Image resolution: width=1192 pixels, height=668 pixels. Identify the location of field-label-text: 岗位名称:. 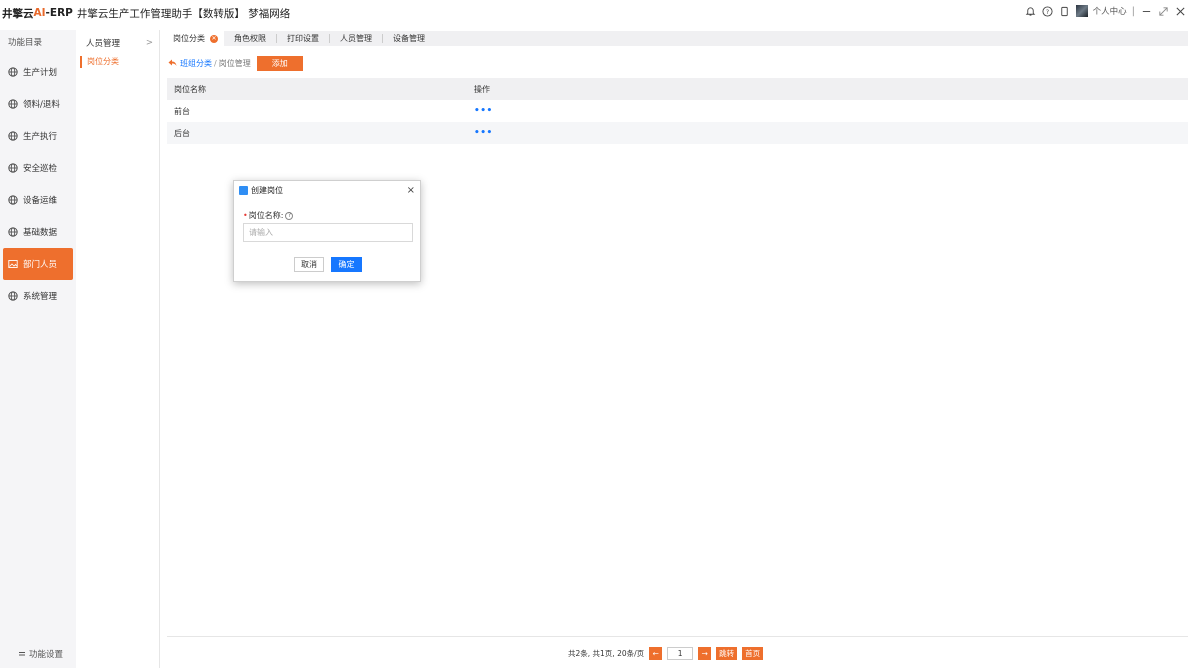
(266, 215).